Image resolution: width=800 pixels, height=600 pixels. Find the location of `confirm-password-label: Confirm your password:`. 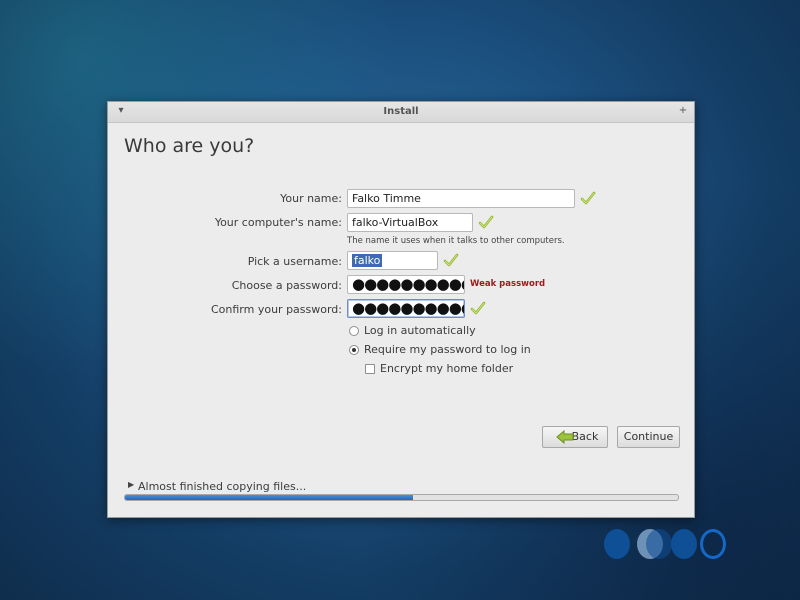

confirm-password-label: Confirm your password: is located at coordinates (276, 309).